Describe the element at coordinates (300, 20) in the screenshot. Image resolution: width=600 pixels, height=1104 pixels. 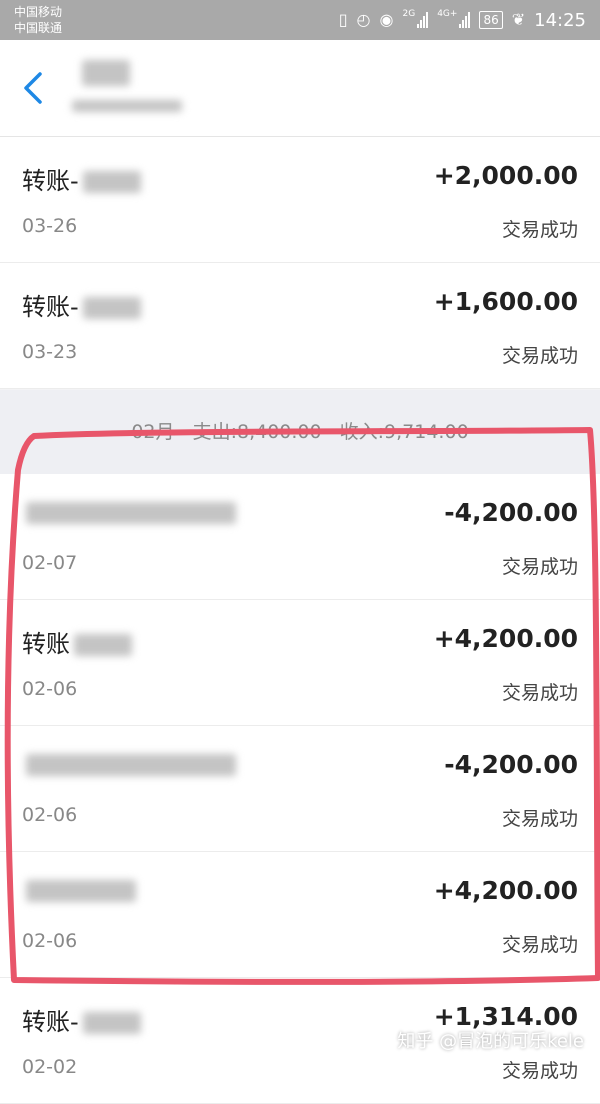
I see `status-bar: 中国移动 中国联通 ▯ ◴ ◉ 2G 4G+ 86 ❦ 14:25` at that location.